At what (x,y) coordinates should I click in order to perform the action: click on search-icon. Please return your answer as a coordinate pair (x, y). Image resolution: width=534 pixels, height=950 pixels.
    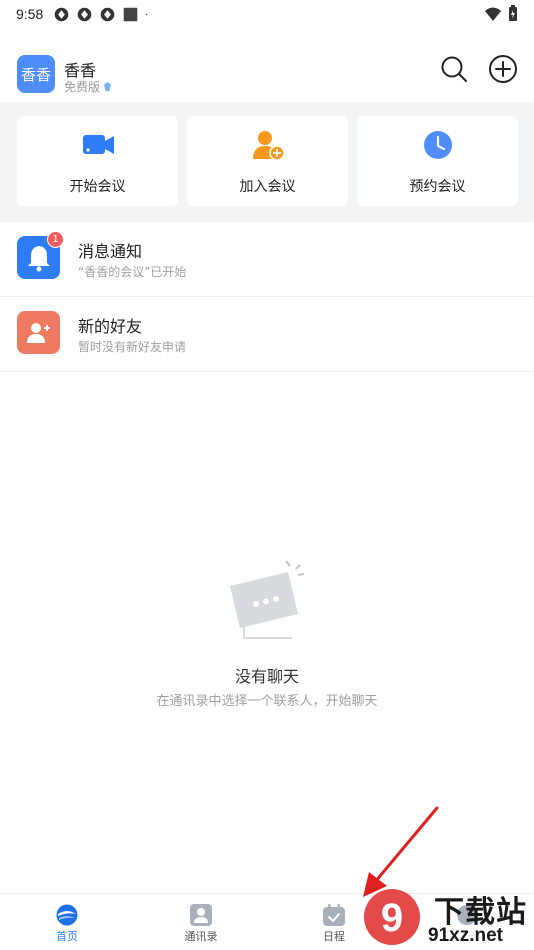
    Looking at the image, I should click on (454, 69).